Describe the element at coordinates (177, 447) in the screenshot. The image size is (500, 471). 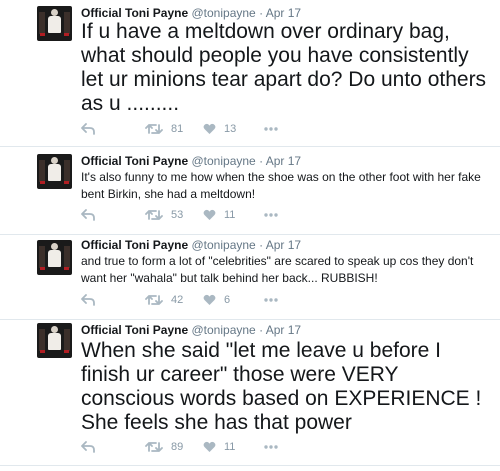
I see `retweet-count: 89` at that location.